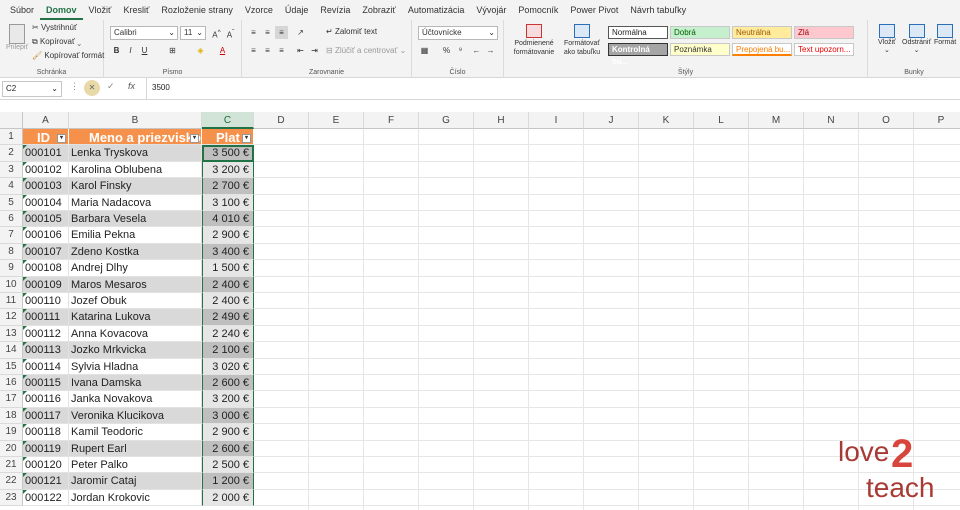 Image resolution: width=960 pixels, height=510 pixels. I want to click on menu-tab-3: Kresliť, so click(136, 10).